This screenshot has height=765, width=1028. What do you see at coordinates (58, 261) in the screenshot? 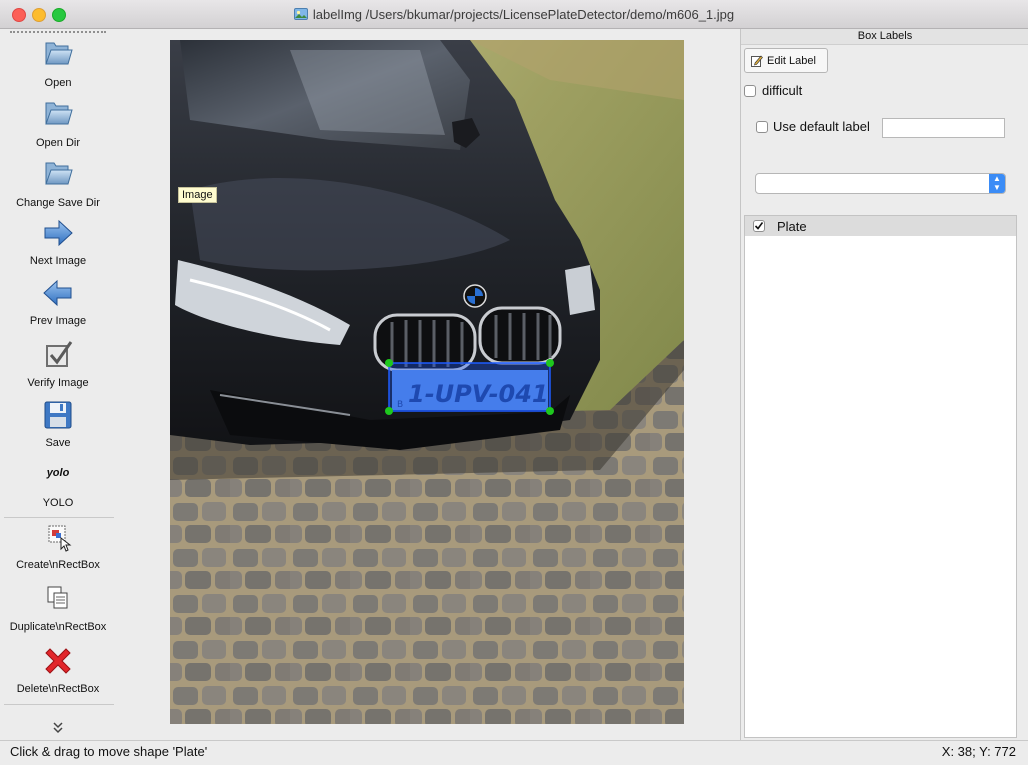
I see `next-image-label: Next Image` at bounding box center [58, 261].